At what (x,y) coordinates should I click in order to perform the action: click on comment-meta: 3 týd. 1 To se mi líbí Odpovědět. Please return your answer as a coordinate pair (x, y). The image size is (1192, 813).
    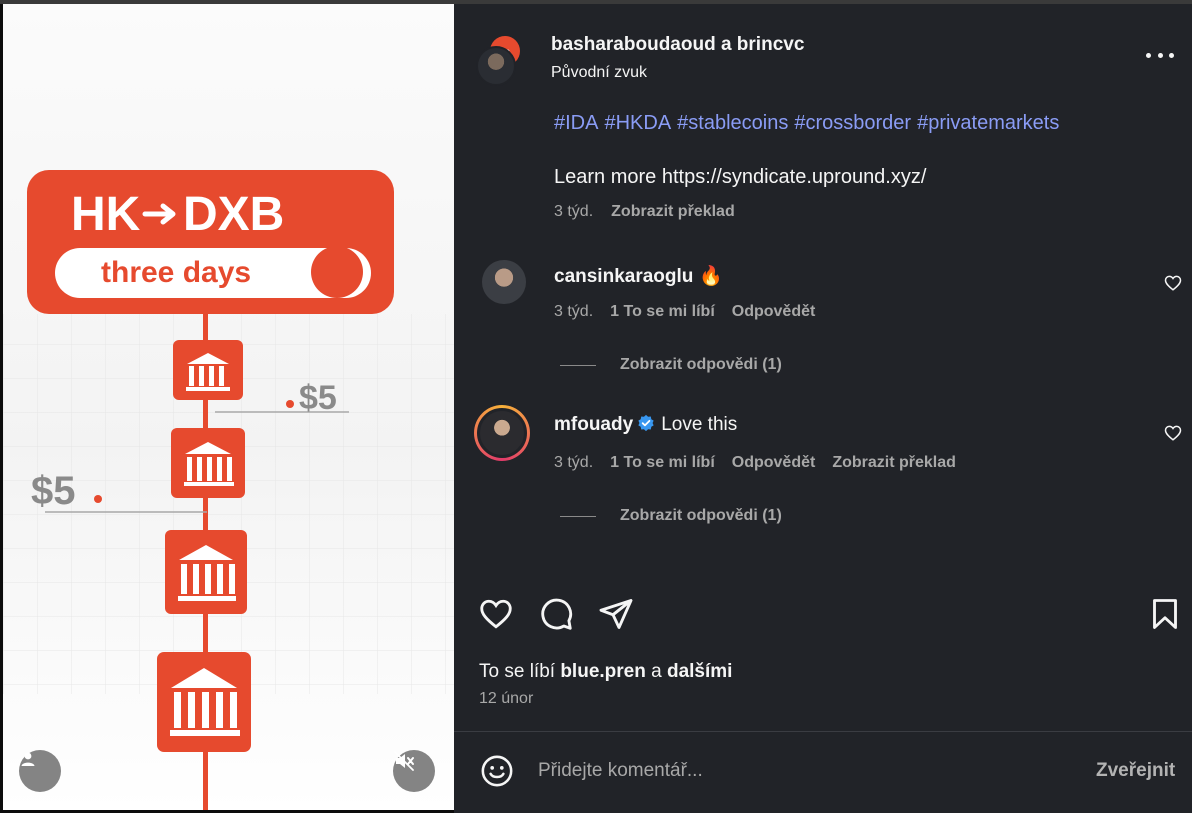
    Looking at the image, I should click on (684, 312).